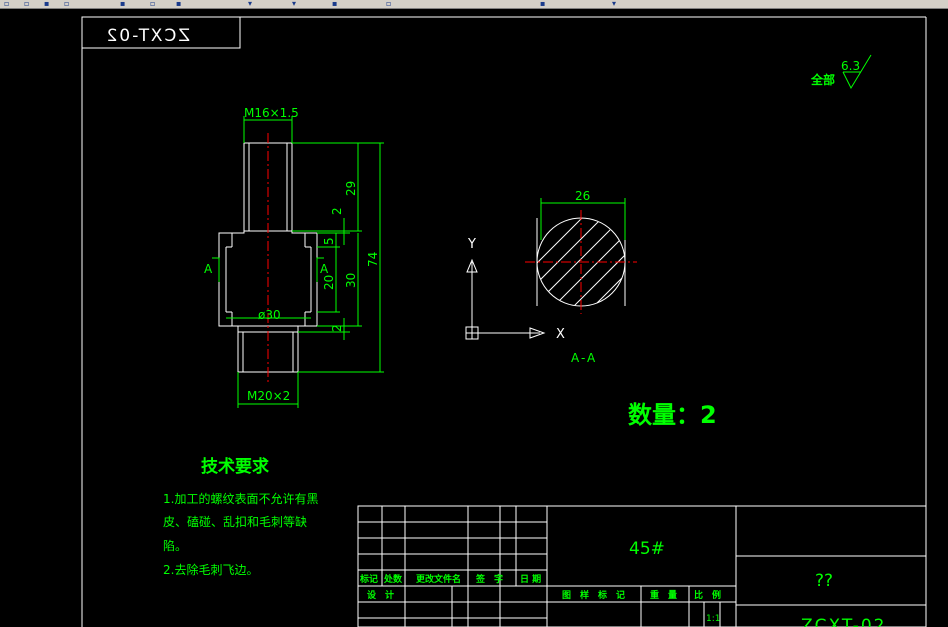 This screenshot has height=627, width=948. What do you see at coordinates (663, 595) in the screenshot?
I see `title-block-weight-label: 重 量` at bounding box center [663, 595].